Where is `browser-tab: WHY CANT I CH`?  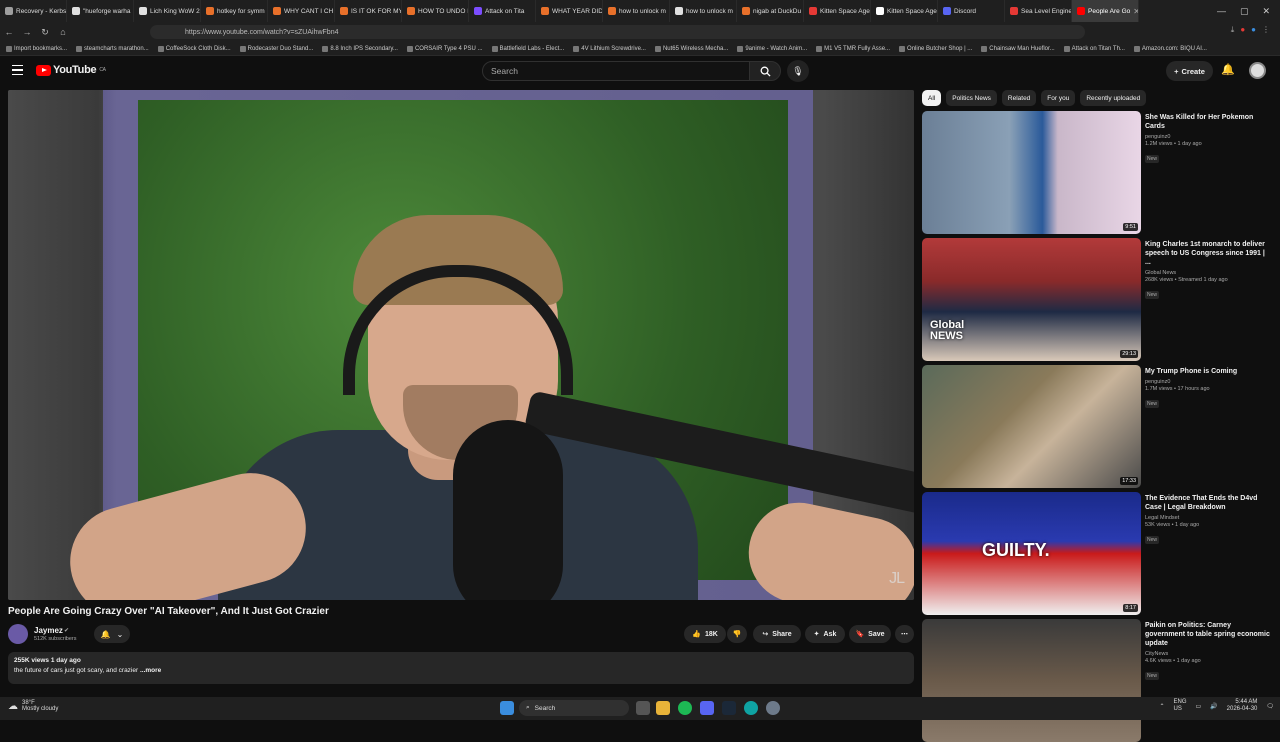 browser-tab: WHY CANT I CH is located at coordinates (301, 11).